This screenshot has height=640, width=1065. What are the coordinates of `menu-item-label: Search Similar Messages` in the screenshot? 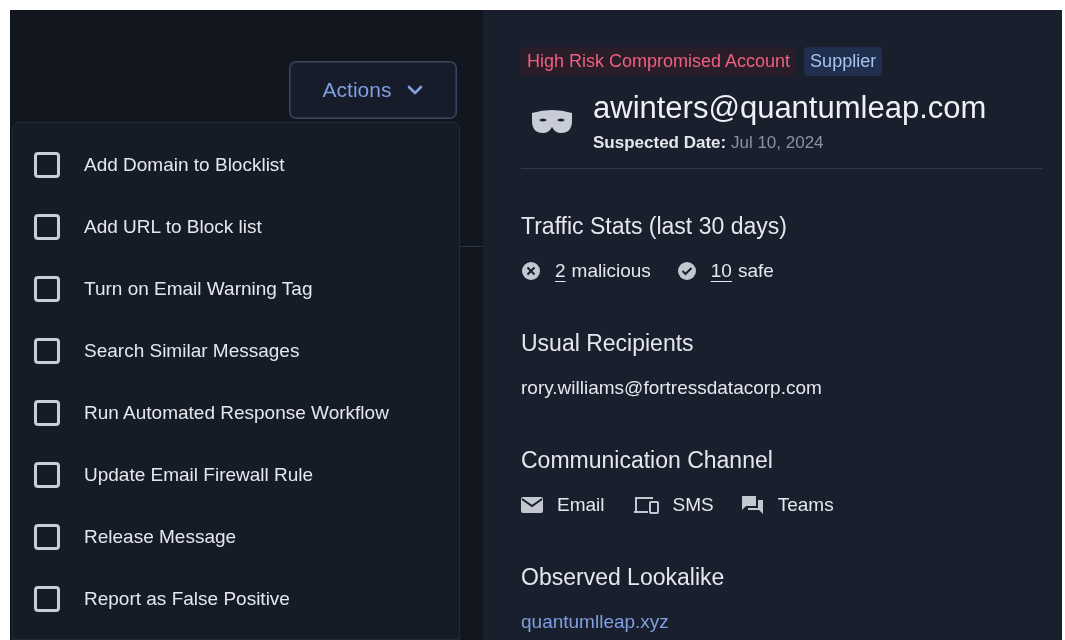 It's located at (192, 351).